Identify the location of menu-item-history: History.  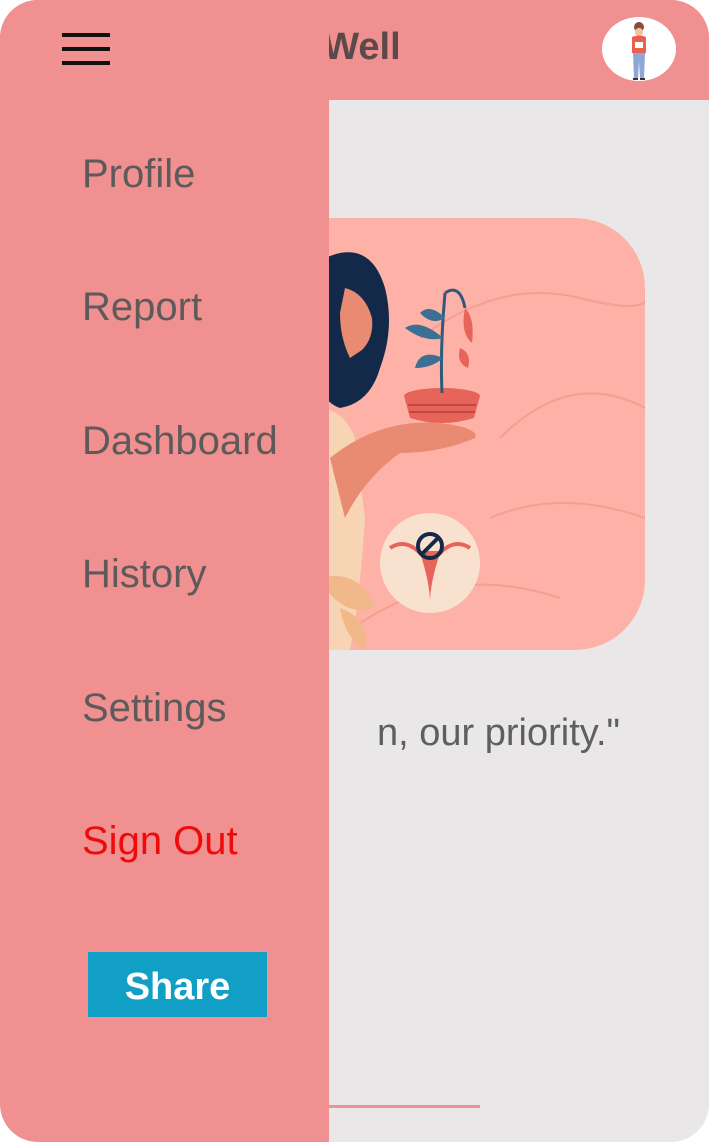
(144, 574).